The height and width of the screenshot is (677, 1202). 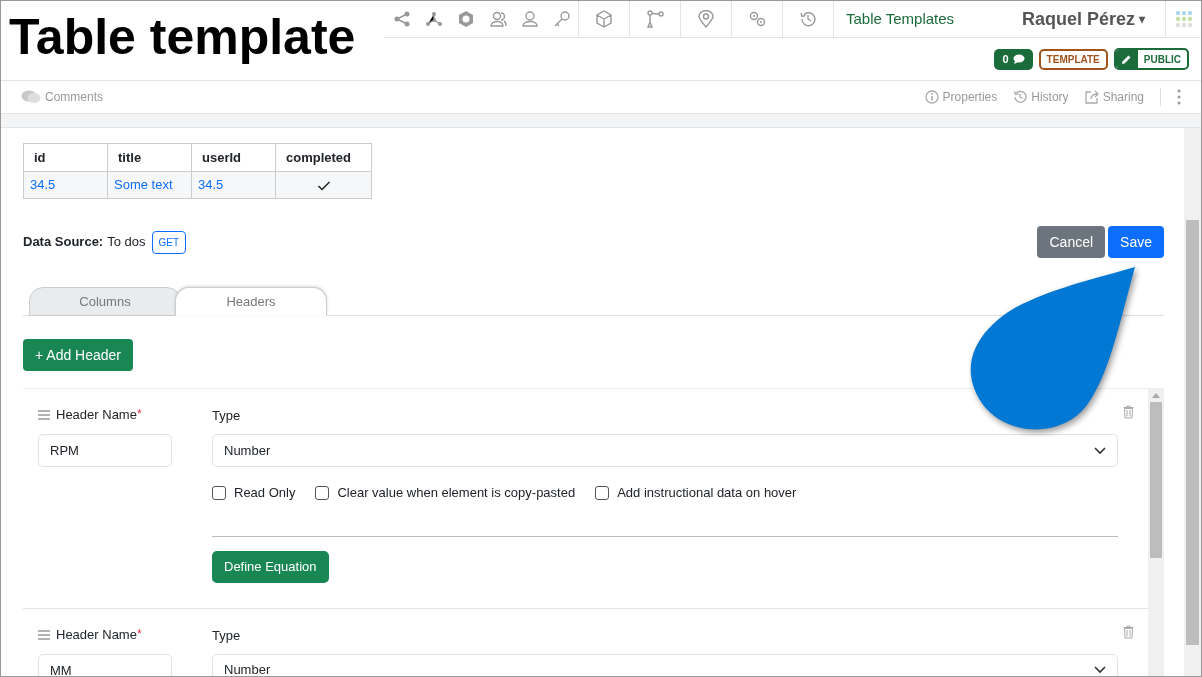 I want to click on hexagon-icon, so click(x=466, y=19).